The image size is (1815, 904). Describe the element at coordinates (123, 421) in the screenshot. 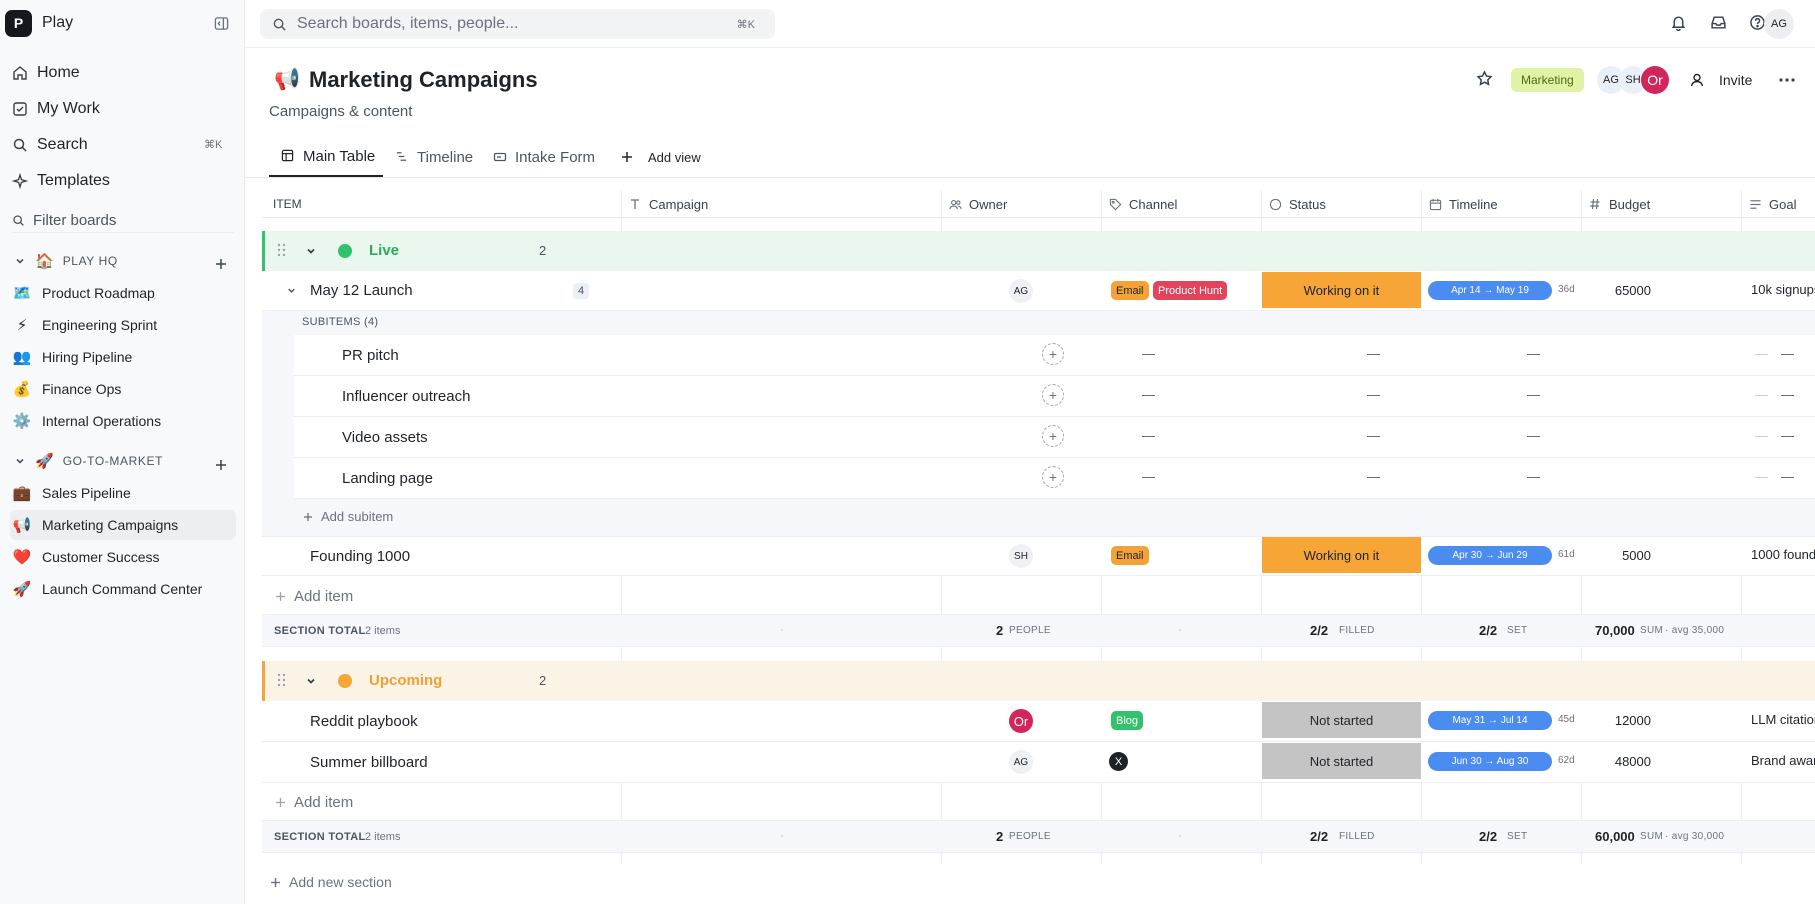

I see `board-internal-operations: ⚙️ Internal Operations` at that location.